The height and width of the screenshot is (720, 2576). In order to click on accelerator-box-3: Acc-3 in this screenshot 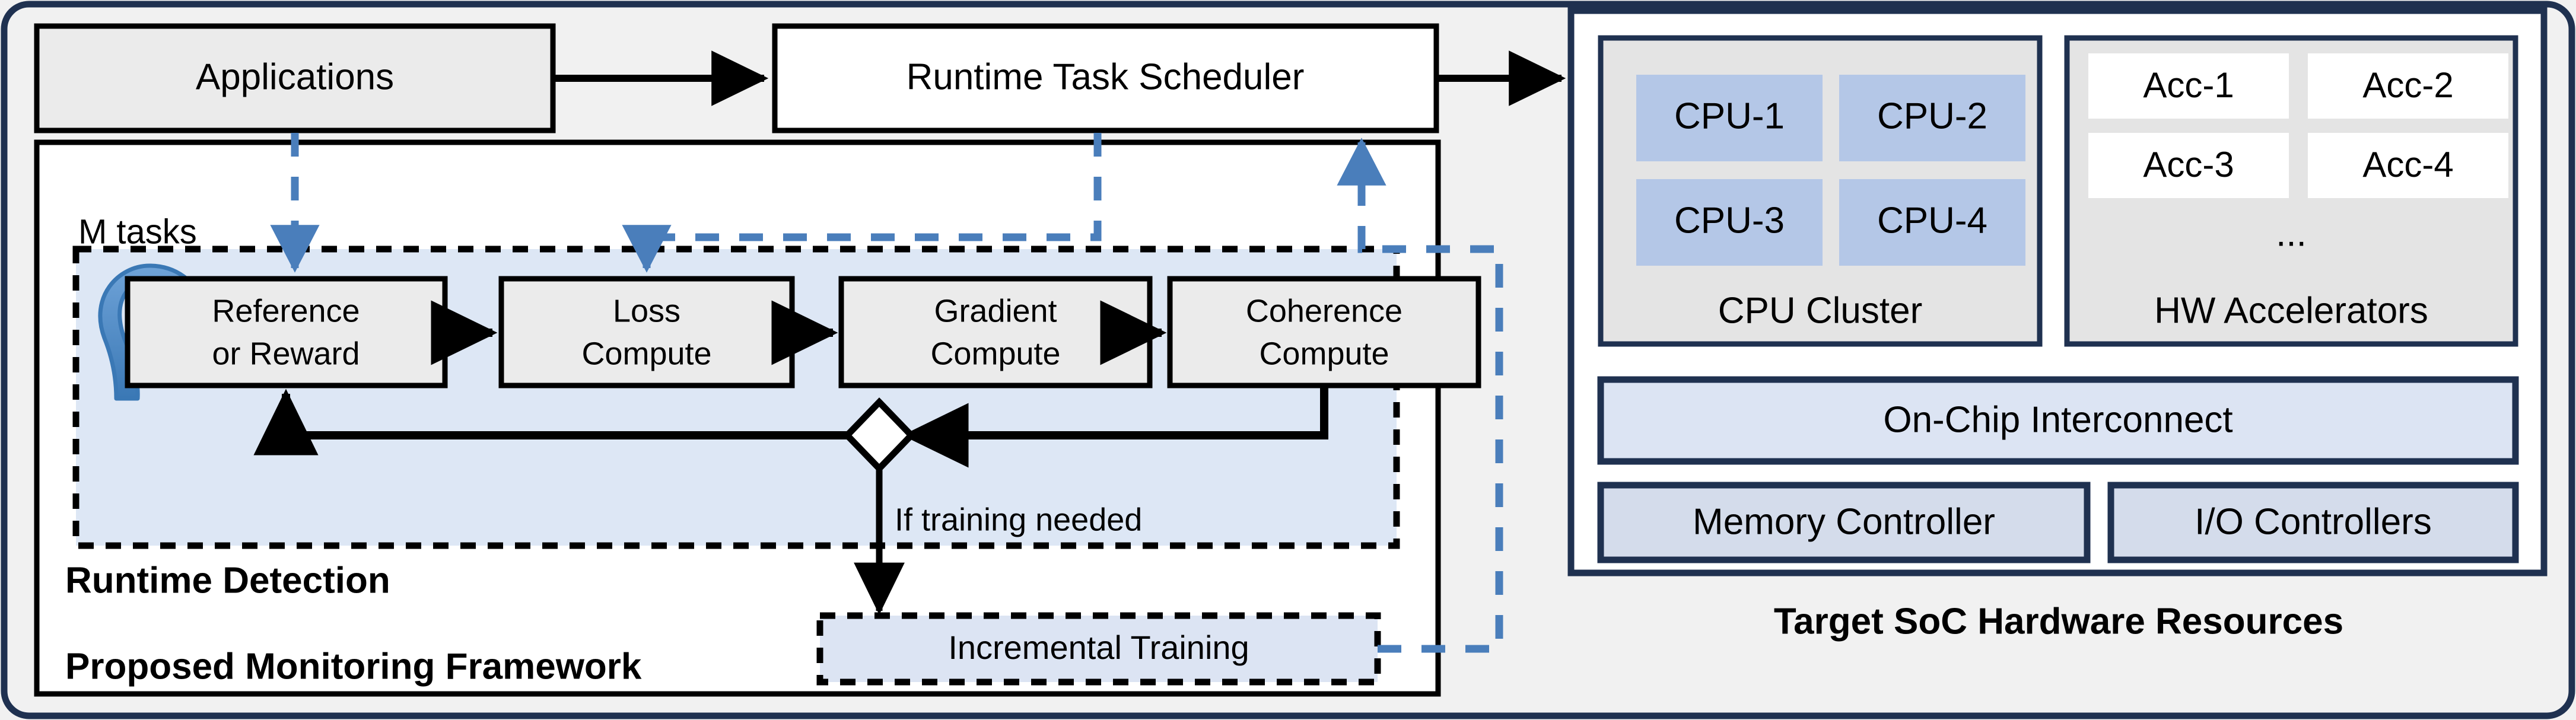, I will do `click(2188, 165)`.